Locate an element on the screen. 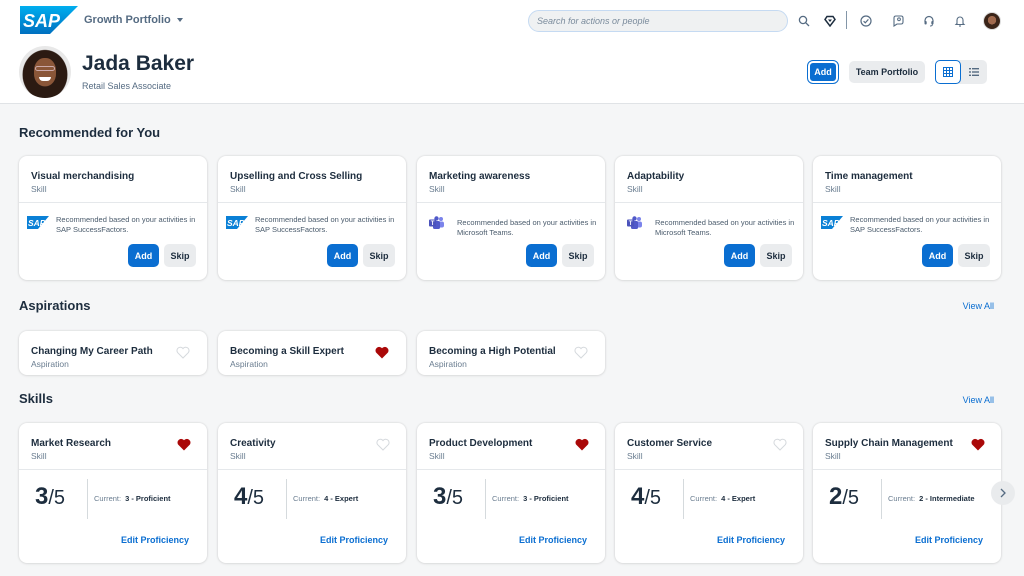 The width and height of the screenshot is (1024, 576). shell-bar: SAP Growth Portfolio is located at coordinates (512, 21).